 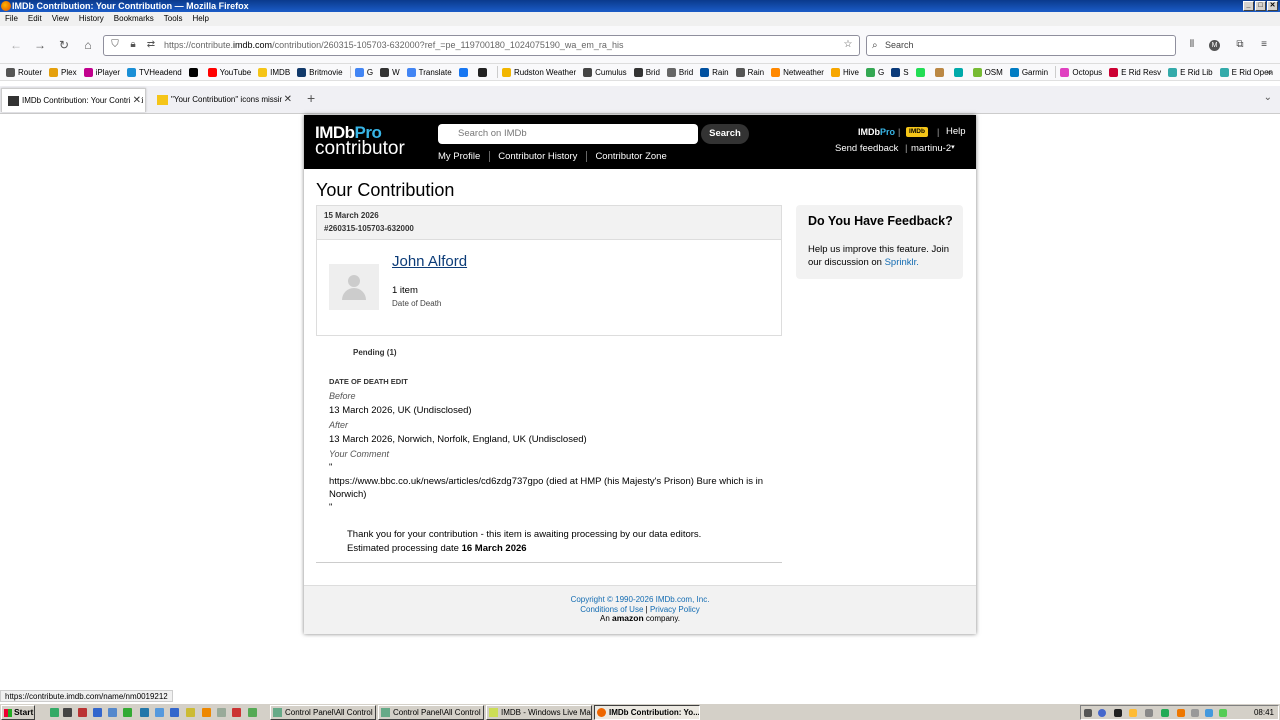 I want to click on menu-bookmarks: Bookmarks, so click(x=134, y=19).